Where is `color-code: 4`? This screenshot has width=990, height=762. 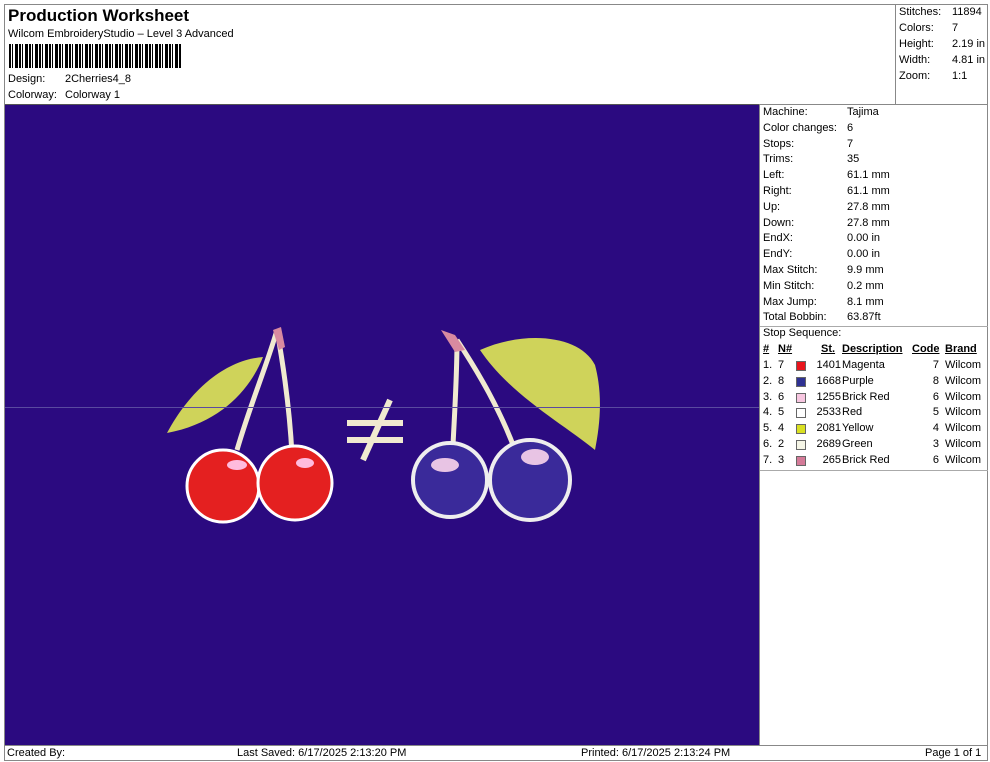 color-code: 4 is located at coordinates (935, 428).